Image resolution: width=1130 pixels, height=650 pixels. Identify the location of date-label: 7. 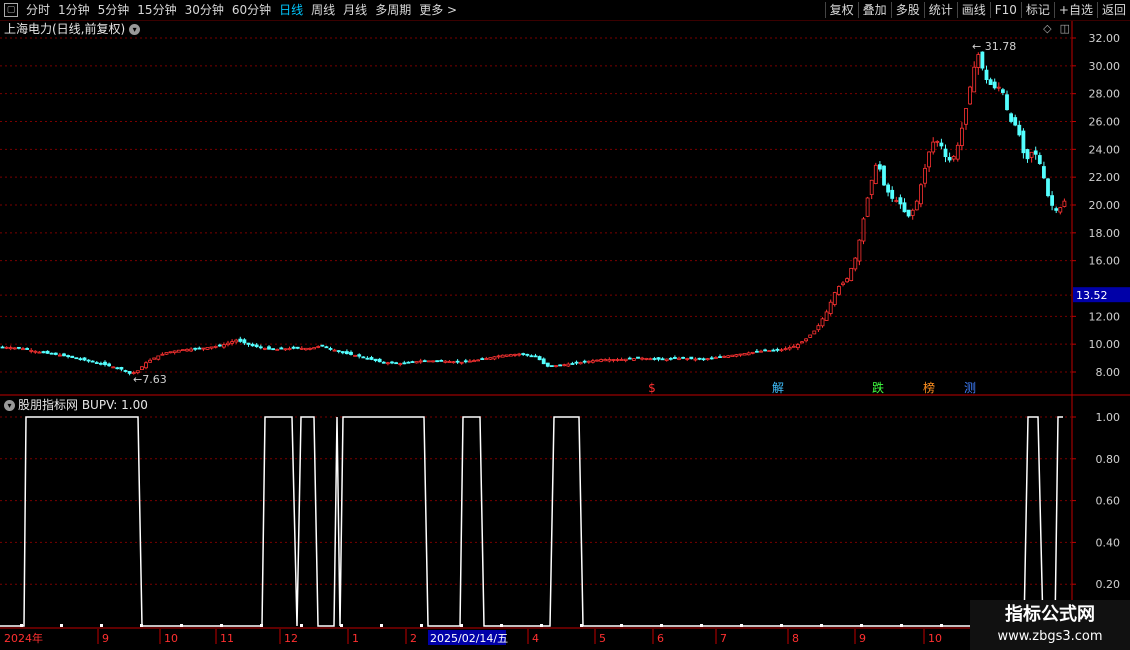
(723, 638).